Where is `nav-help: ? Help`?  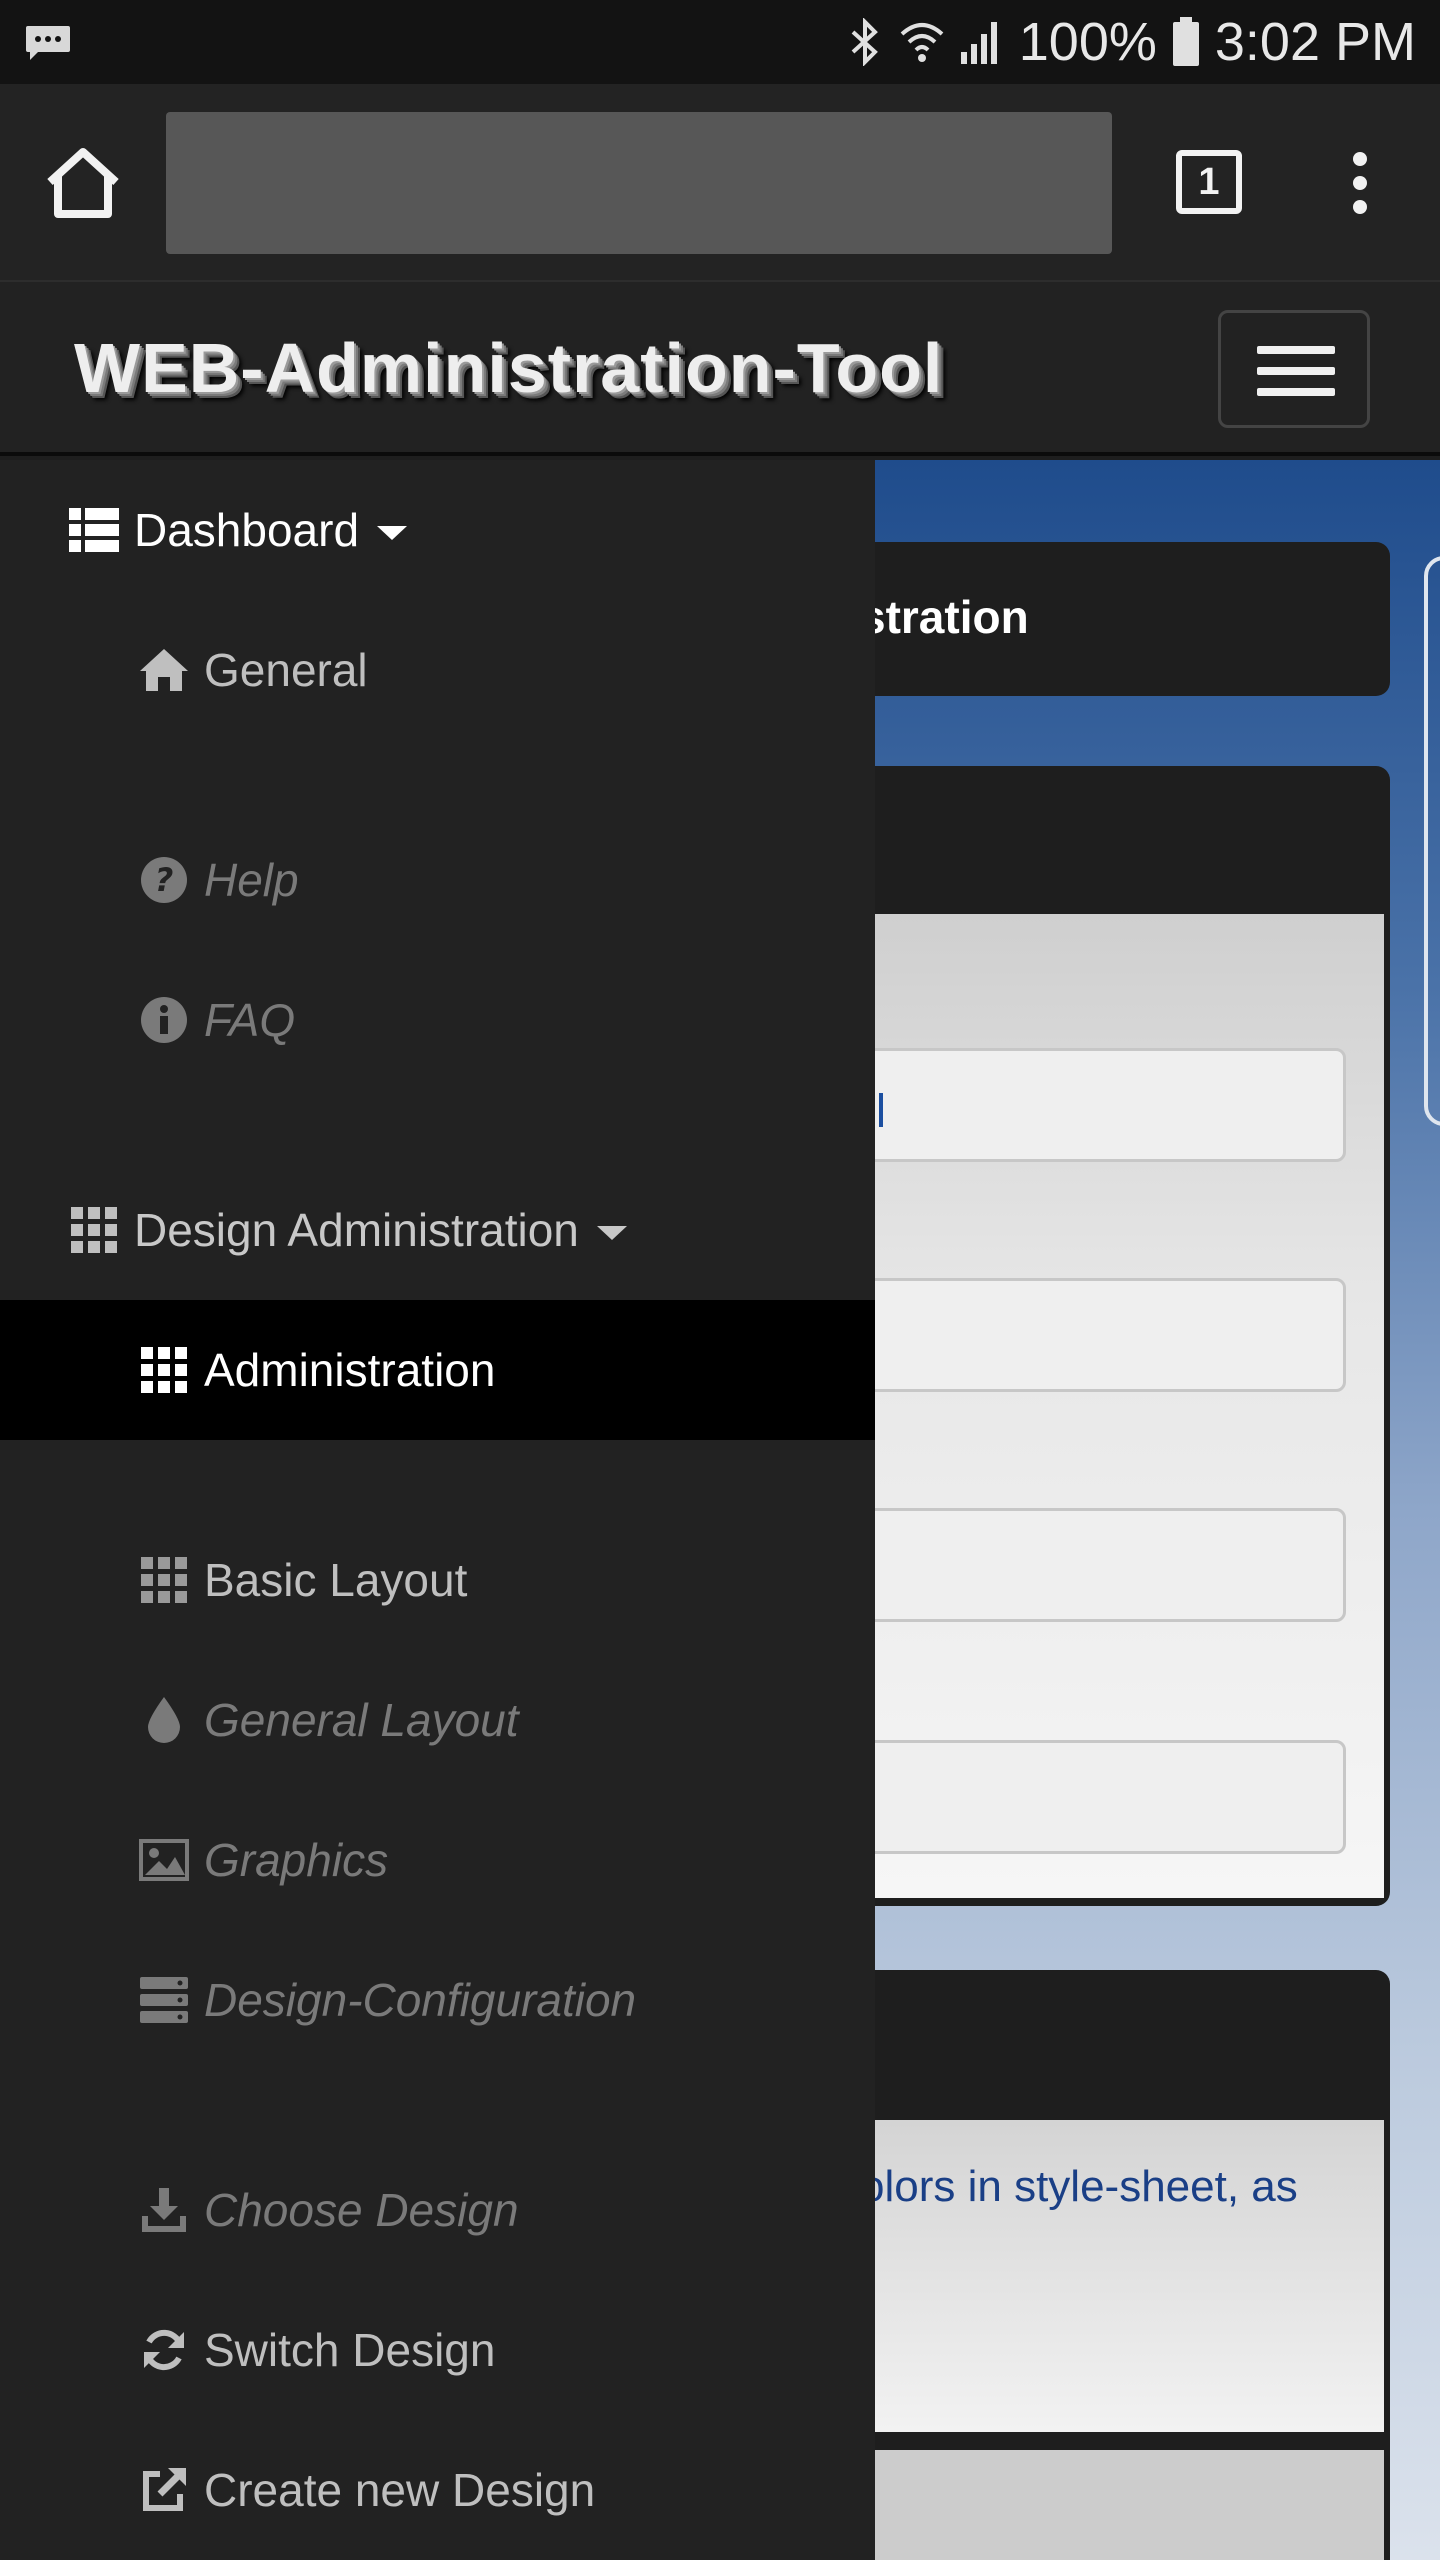
nav-help: ? Help is located at coordinates (437, 880).